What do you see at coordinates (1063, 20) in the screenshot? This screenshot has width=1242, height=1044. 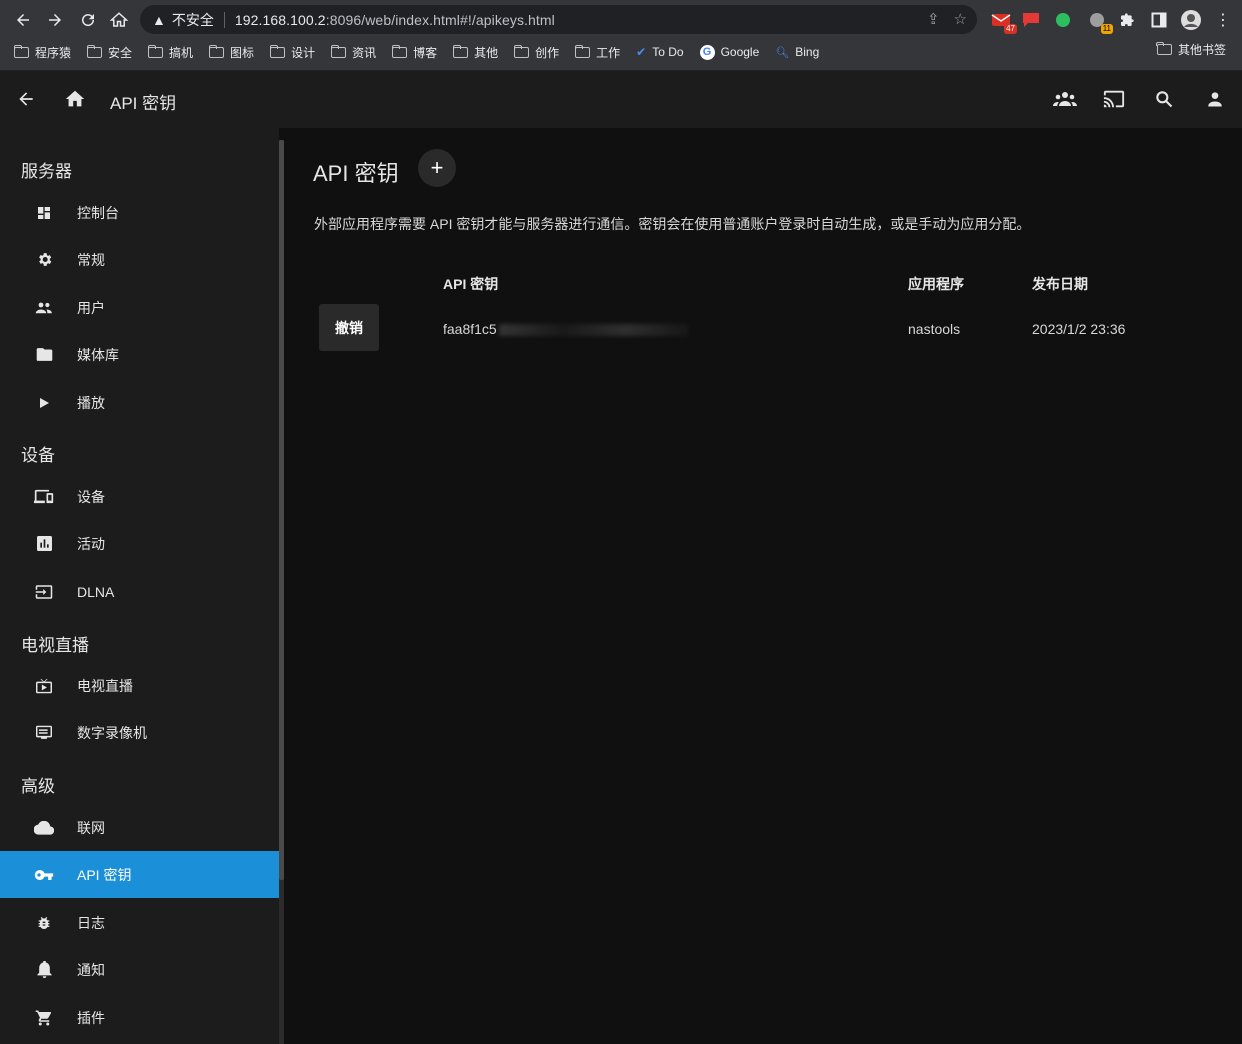 I see `evernote-extension-icon` at bounding box center [1063, 20].